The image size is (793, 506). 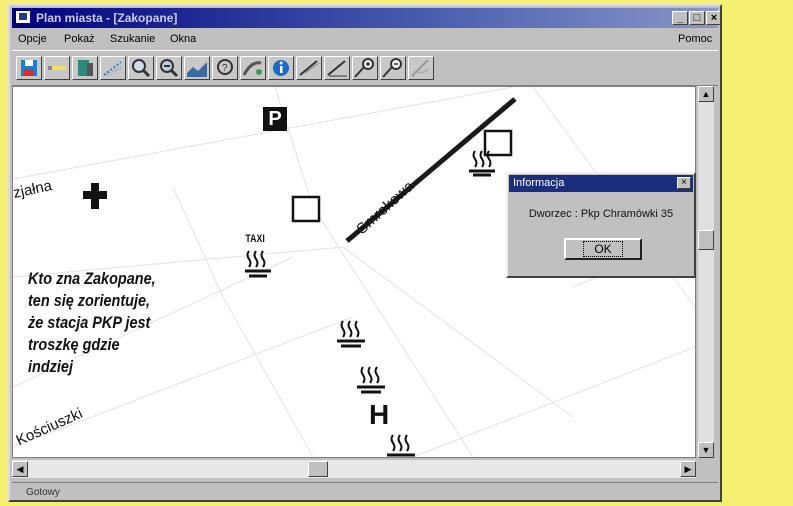 I want to click on ok-button: OK, so click(x=603, y=249).